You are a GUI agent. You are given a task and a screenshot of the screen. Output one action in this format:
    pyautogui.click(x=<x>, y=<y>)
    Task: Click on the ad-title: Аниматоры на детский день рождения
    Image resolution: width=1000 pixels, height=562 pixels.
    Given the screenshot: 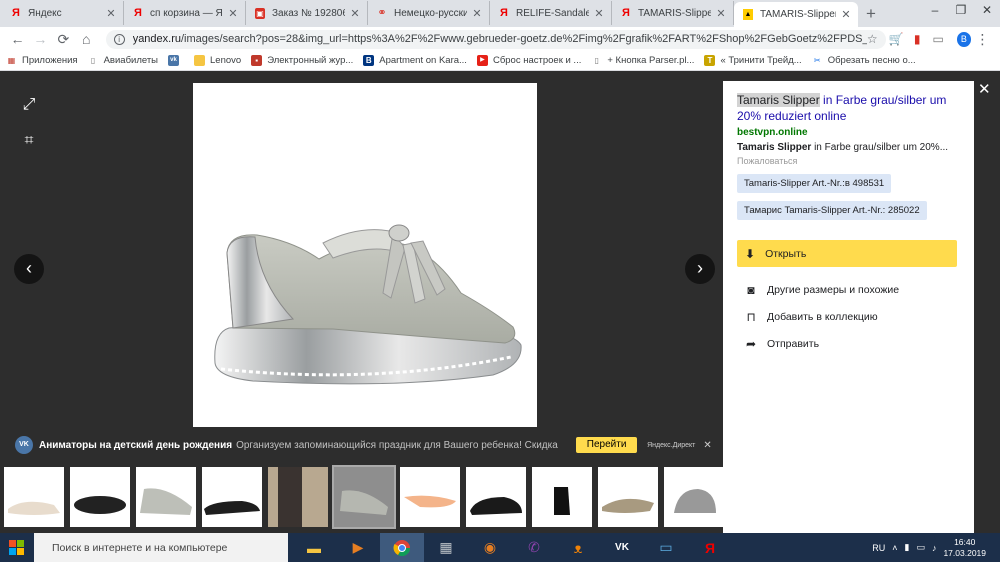 What is the action you would take?
    pyautogui.click(x=135, y=445)
    